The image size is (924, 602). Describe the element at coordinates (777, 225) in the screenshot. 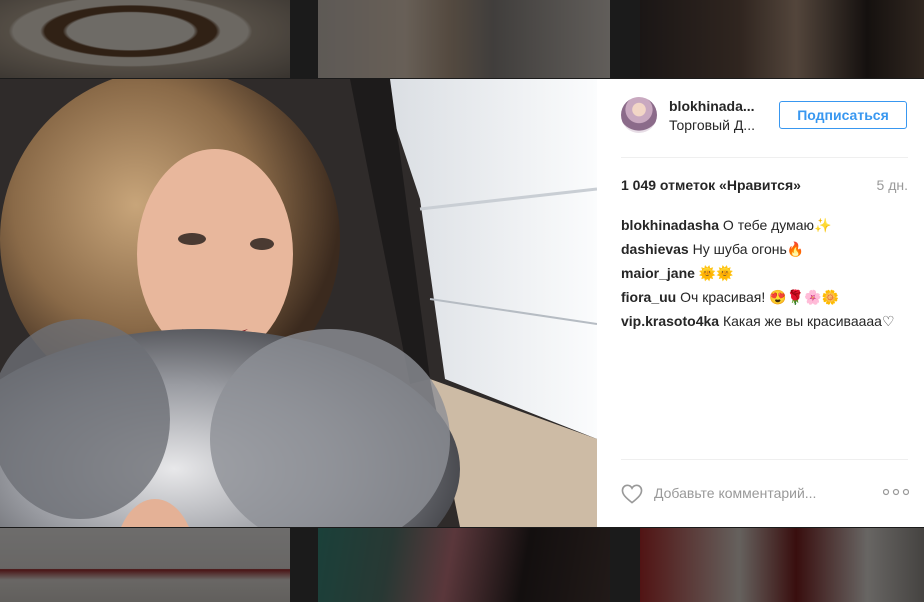

I see `comment-text: О тебе думаю✨` at that location.